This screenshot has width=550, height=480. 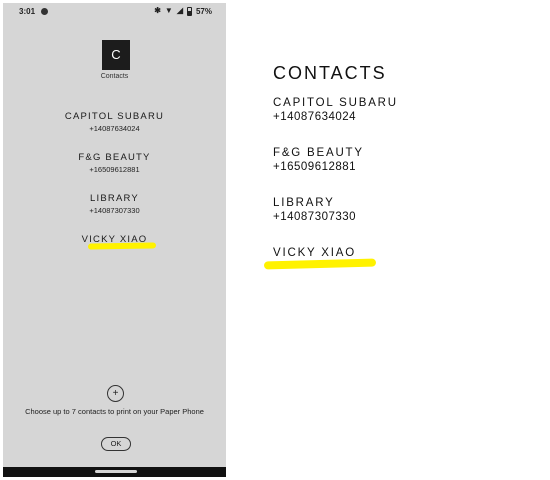 What do you see at coordinates (203, 11) in the screenshot?
I see `battery-percent: 57%` at bounding box center [203, 11].